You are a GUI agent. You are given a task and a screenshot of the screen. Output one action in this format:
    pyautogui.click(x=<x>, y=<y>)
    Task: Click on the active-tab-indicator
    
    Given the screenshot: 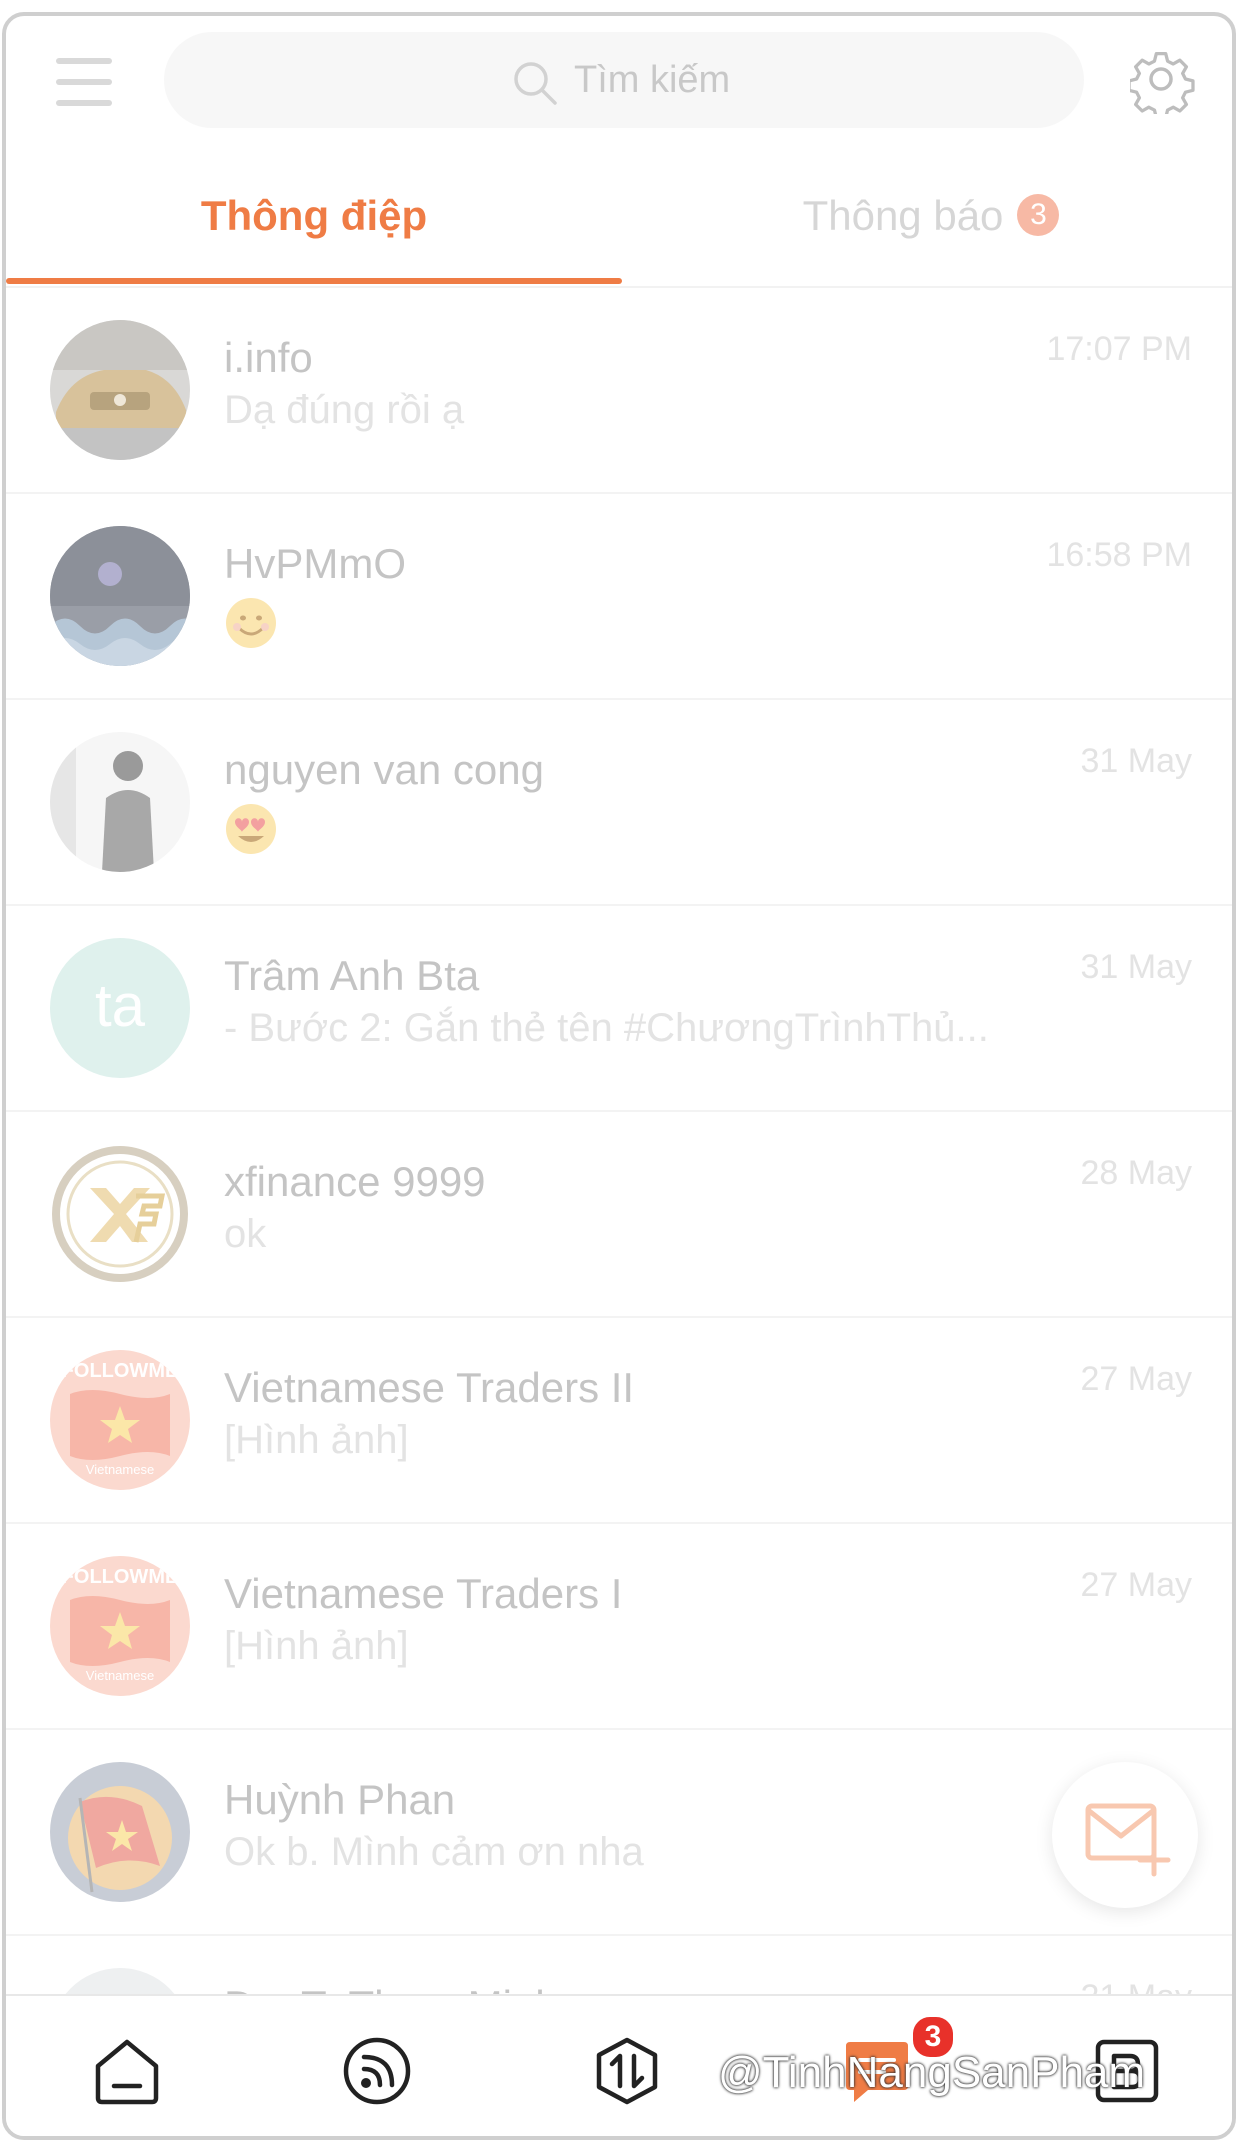 What is the action you would take?
    pyautogui.click(x=314, y=281)
    